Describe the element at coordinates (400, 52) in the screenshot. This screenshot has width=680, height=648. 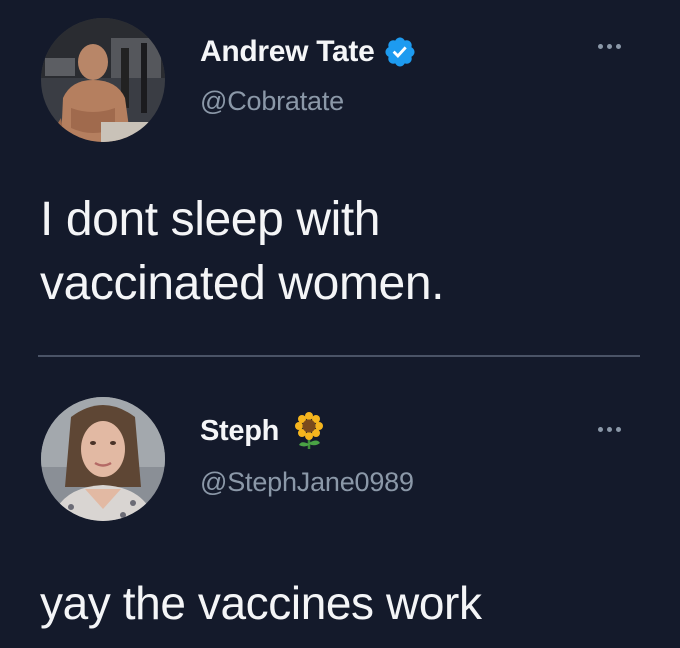
I see `verified-badge-icon` at that location.